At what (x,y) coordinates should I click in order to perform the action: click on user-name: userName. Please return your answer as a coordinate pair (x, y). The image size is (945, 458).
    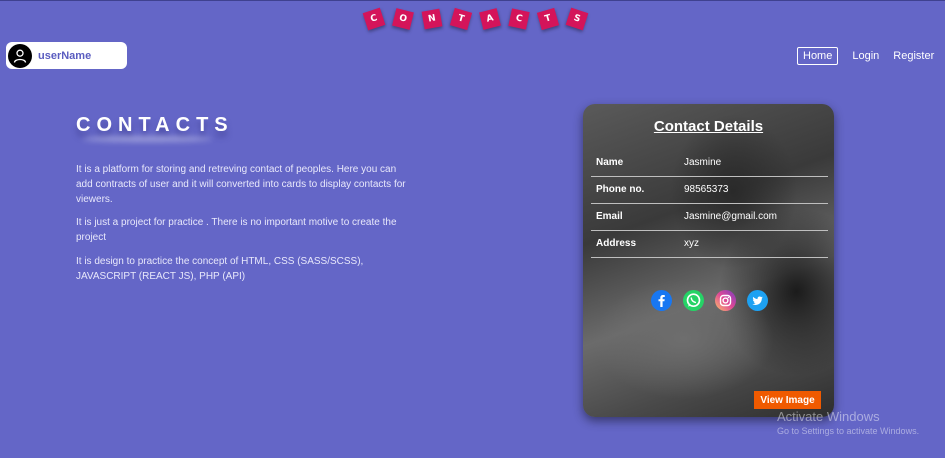
    Looking at the image, I should click on (65, 55).